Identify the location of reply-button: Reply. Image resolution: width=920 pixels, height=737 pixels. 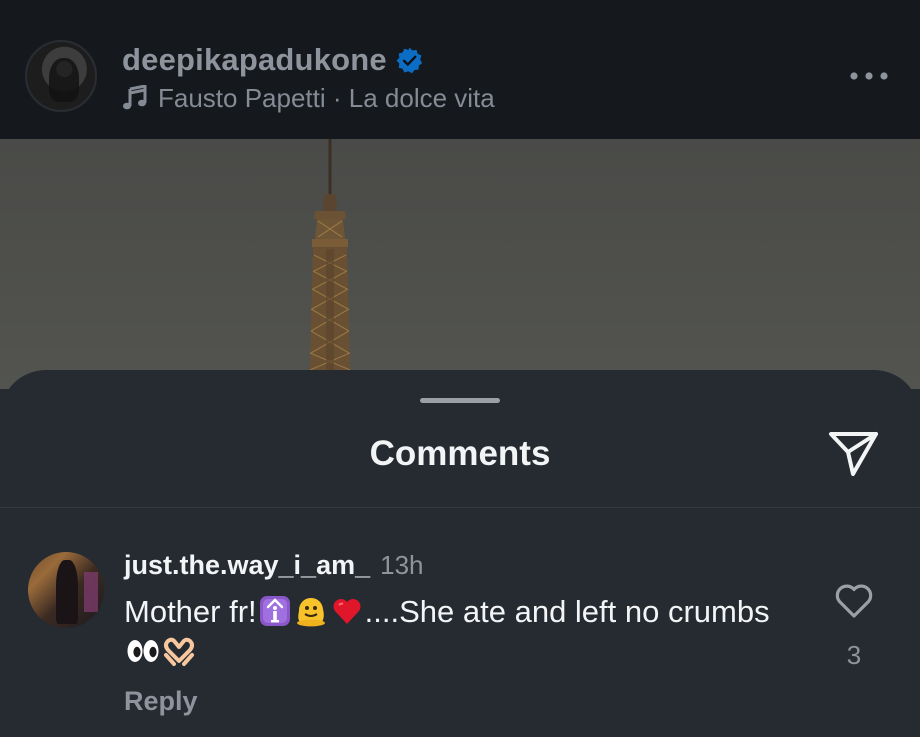
(161, 701).